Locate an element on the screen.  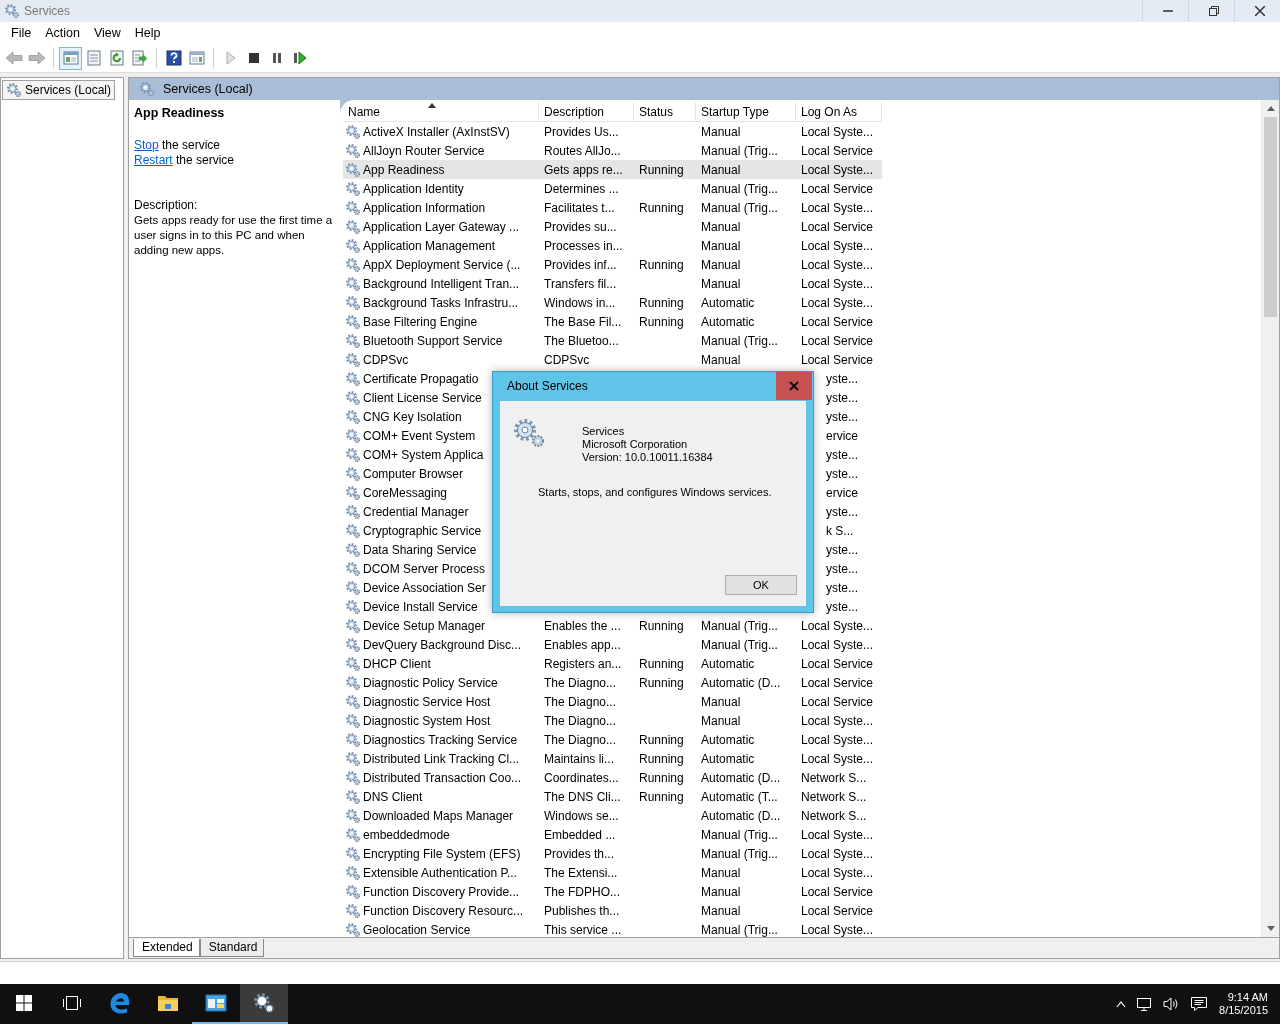
column-header: Description is located at coordinates (586, 111).